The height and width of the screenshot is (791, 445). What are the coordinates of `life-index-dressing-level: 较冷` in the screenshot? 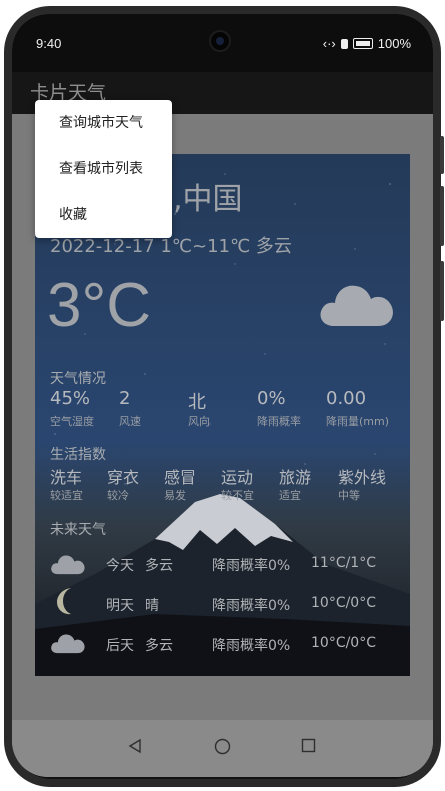 It's located at (118, 495).